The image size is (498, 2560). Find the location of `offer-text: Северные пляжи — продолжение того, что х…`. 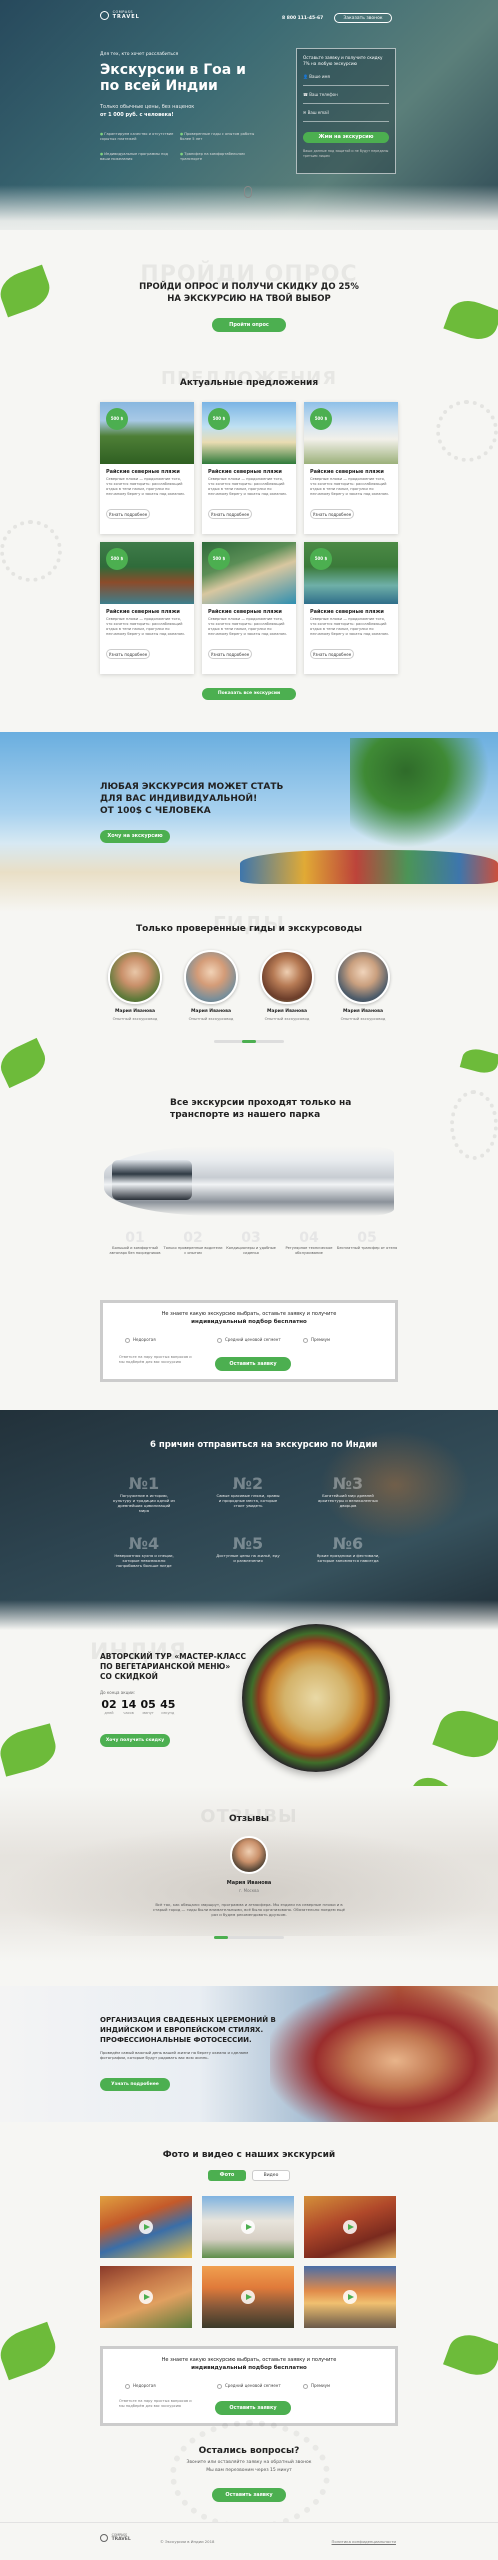

offer-text: Северные пляжи — продолжение того, что х… is located at coordinates (247, 486).